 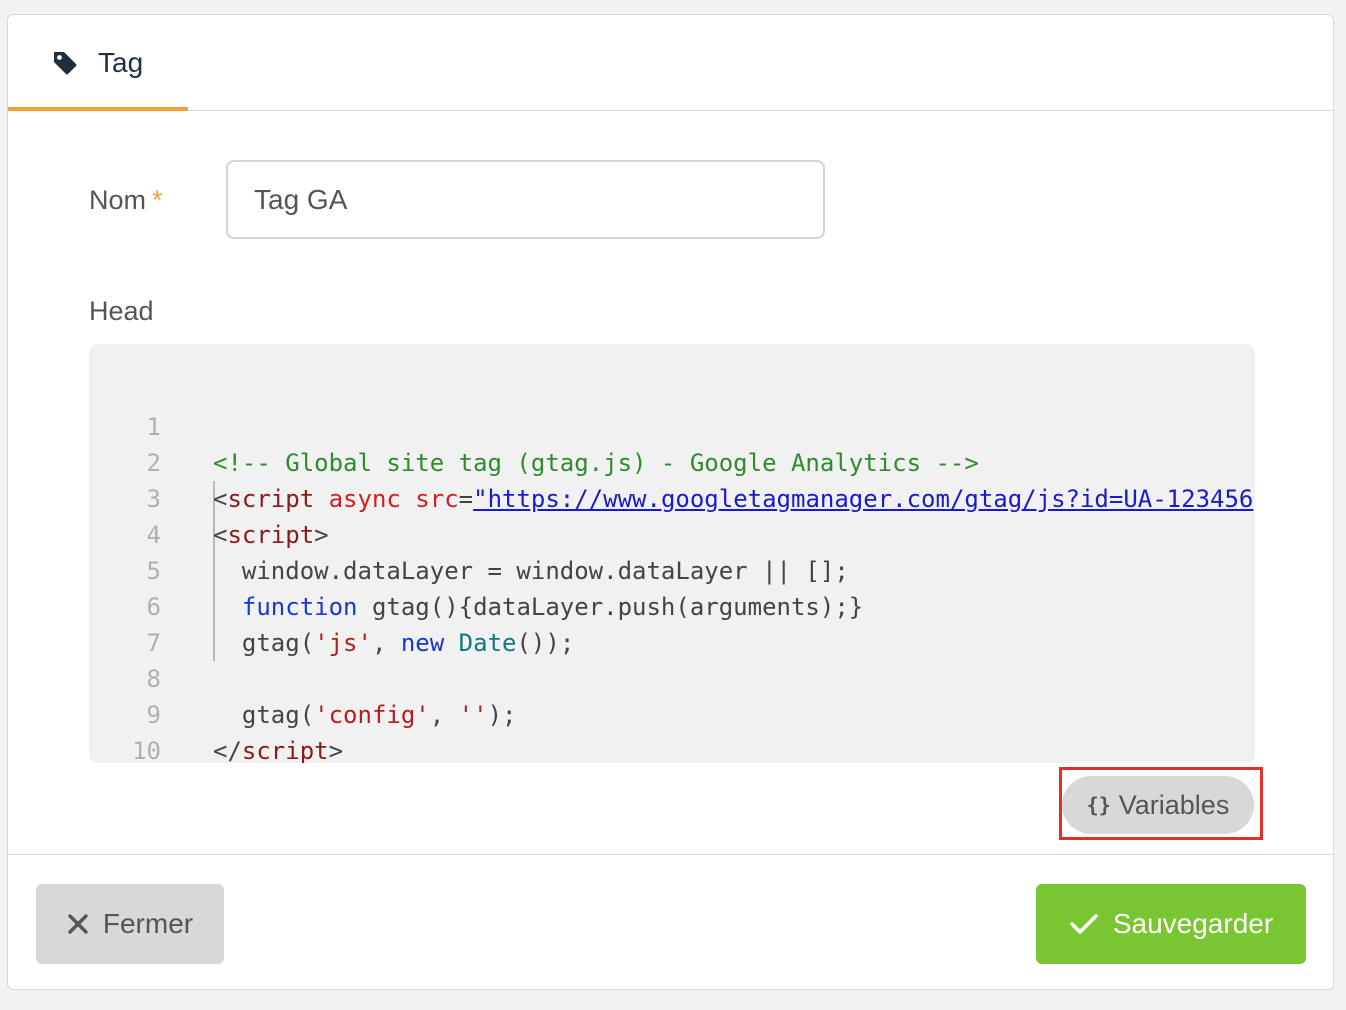 I want to click on close-button-label: Fermer, so click(x=148, y=923).